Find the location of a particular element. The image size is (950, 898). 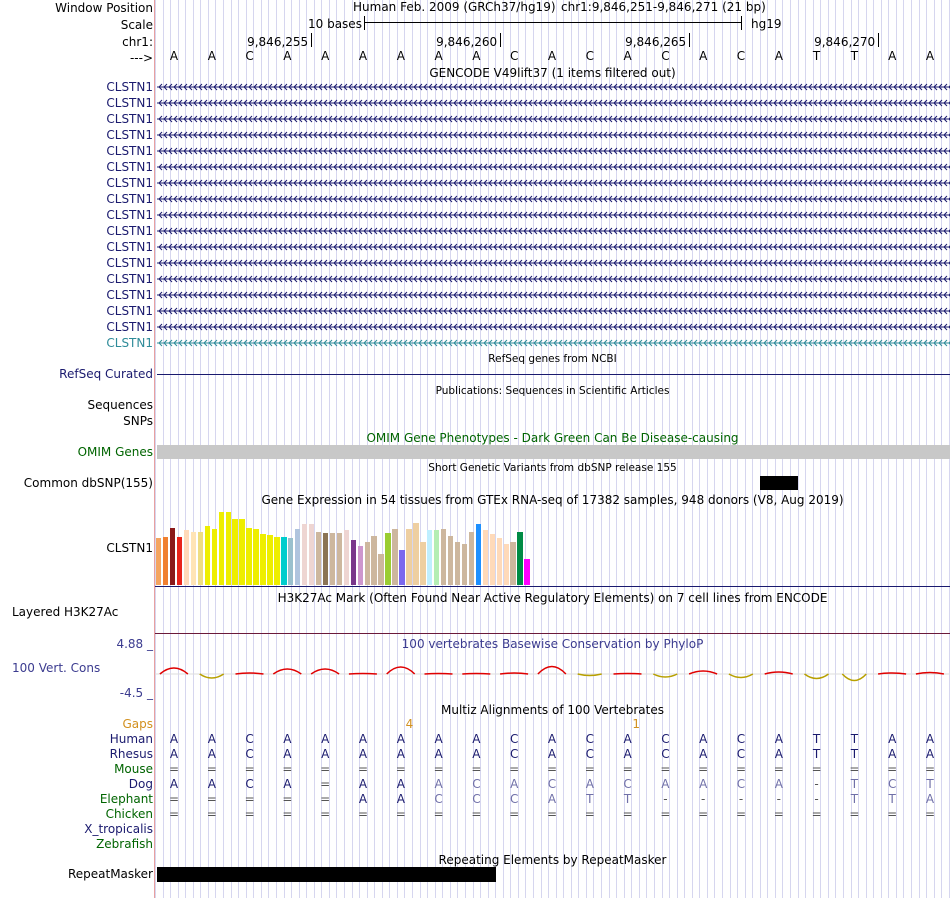

species-label-chicken: Chicken is located at coordinates (76, 814).